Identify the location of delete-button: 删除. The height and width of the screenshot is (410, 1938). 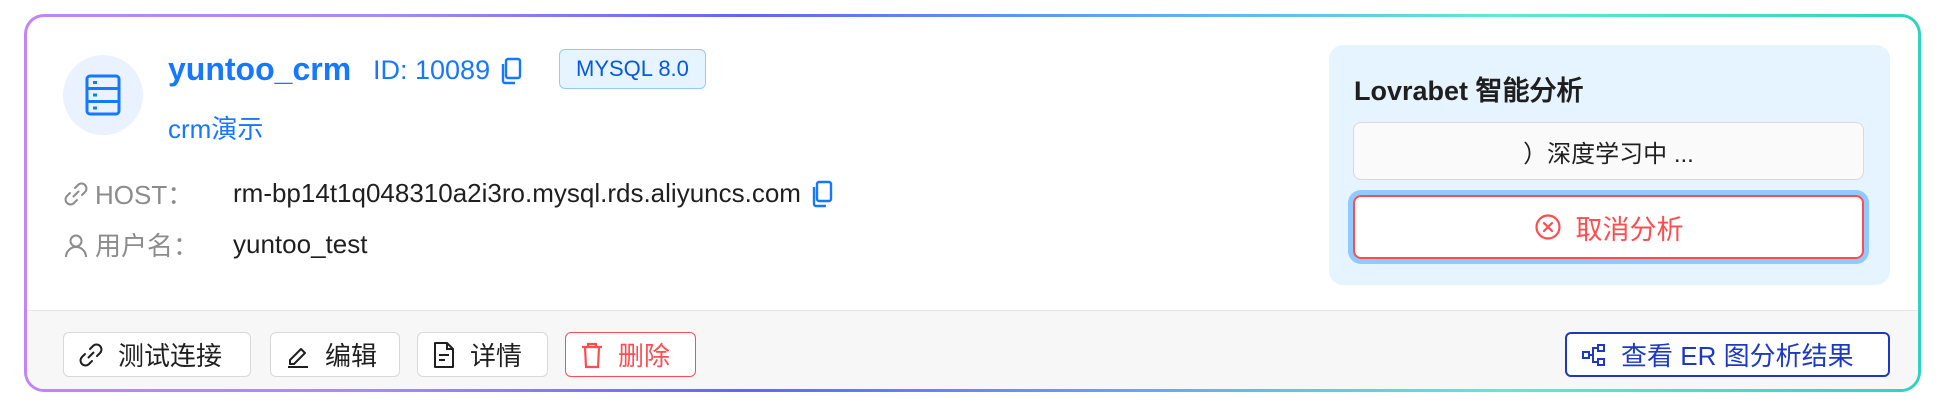
(630, 354).